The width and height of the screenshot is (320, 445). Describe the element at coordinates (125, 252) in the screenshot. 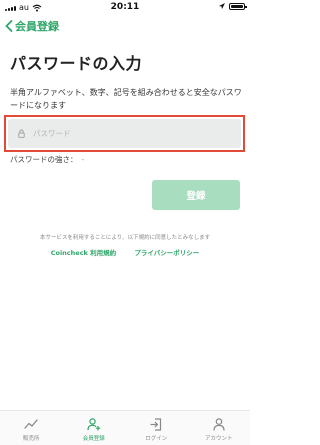

I see `legal-links: Coincheck 利用規約 プライバシーポリシー` at that location.